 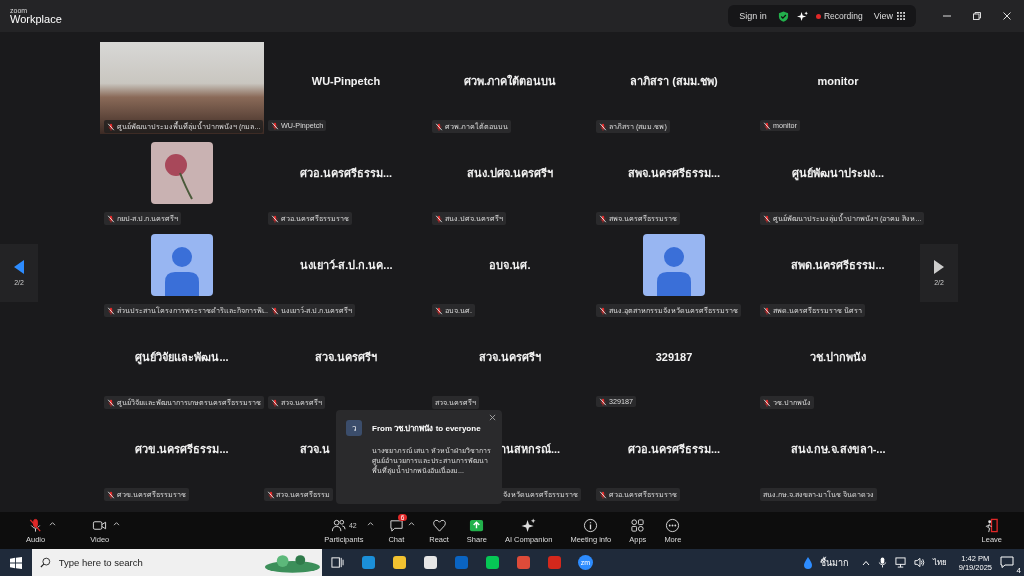 I want to click on weather-text: ชื้นมาก, so click(x=833, y=562).